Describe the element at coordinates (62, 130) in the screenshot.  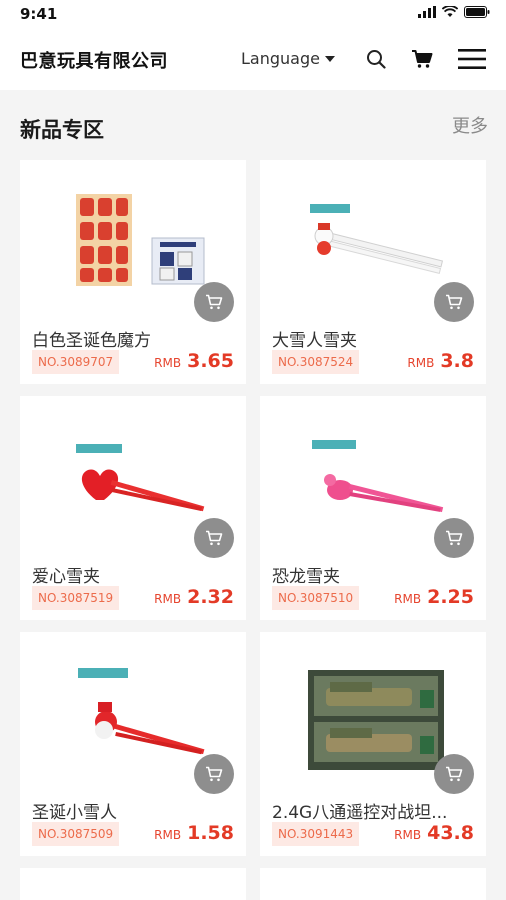
I see `section-title: 新品专区` at that location.